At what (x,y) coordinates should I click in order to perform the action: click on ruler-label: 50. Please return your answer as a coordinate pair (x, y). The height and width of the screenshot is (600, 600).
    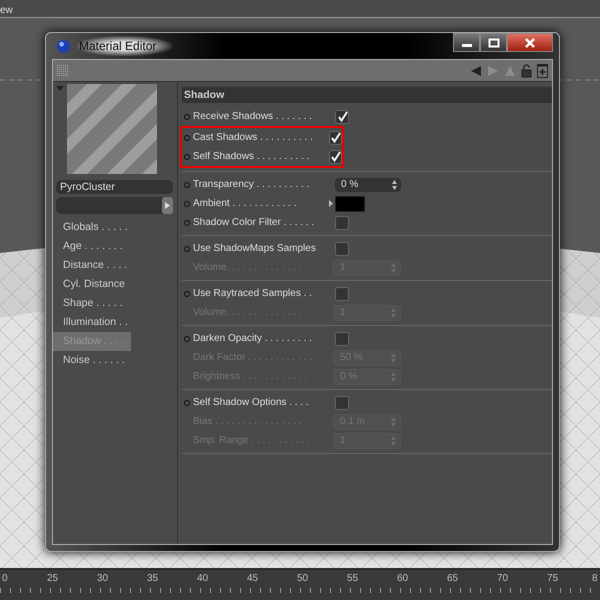
    Looking at the image, I should click on (302, 578).